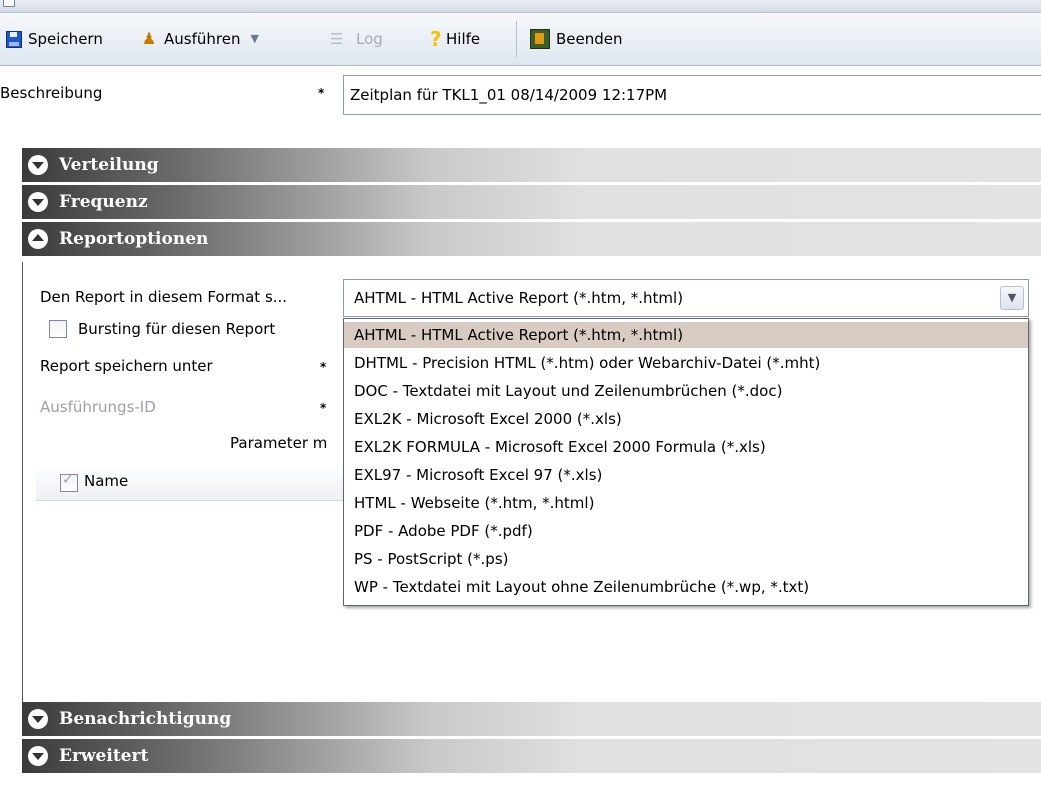 This screenshot has height=795, width=1041. I want to click on collapse-chevron-up-icon, so click(38, 239).